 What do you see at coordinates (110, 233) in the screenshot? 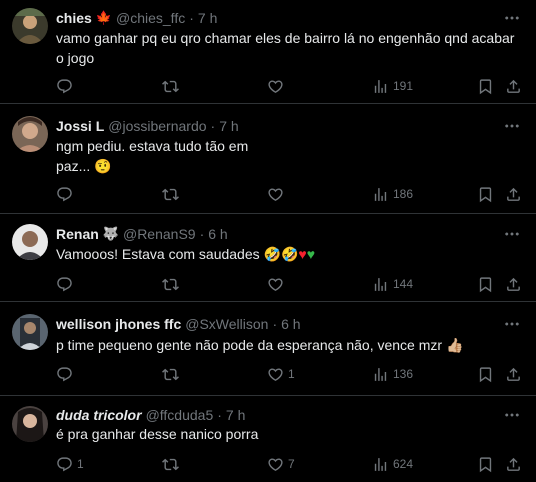
I see `wolf-emoji: 🐺` at bounding box center [110, 233].